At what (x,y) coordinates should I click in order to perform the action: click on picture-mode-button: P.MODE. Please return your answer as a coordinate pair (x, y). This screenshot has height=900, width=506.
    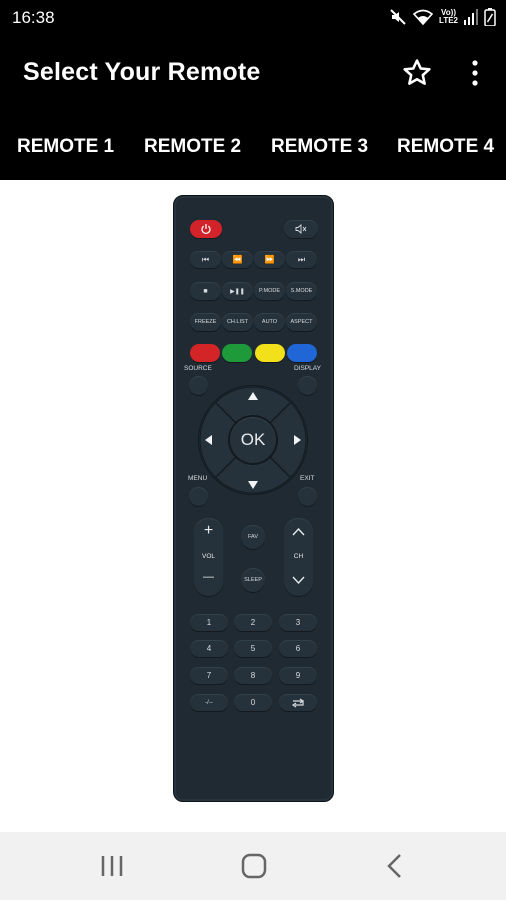
    Looking at the image, I should click on (269, 291).